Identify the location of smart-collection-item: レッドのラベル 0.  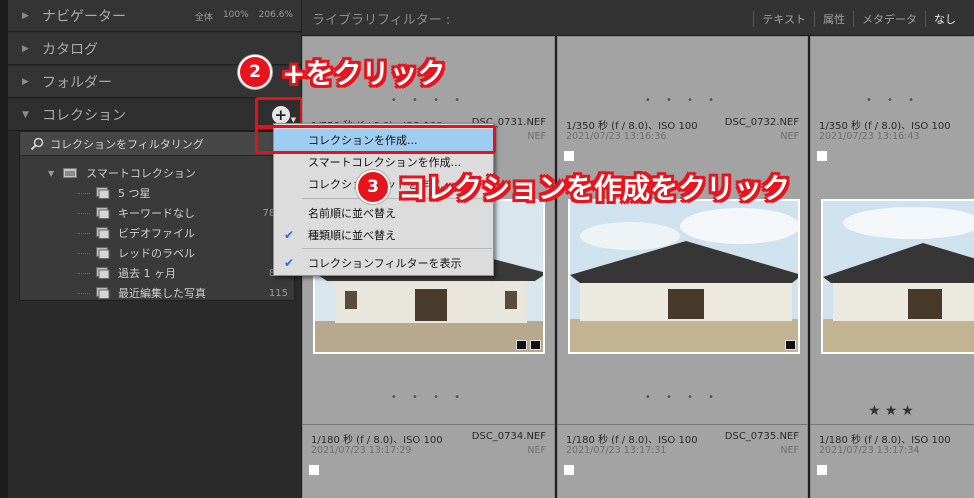
(157, 253).